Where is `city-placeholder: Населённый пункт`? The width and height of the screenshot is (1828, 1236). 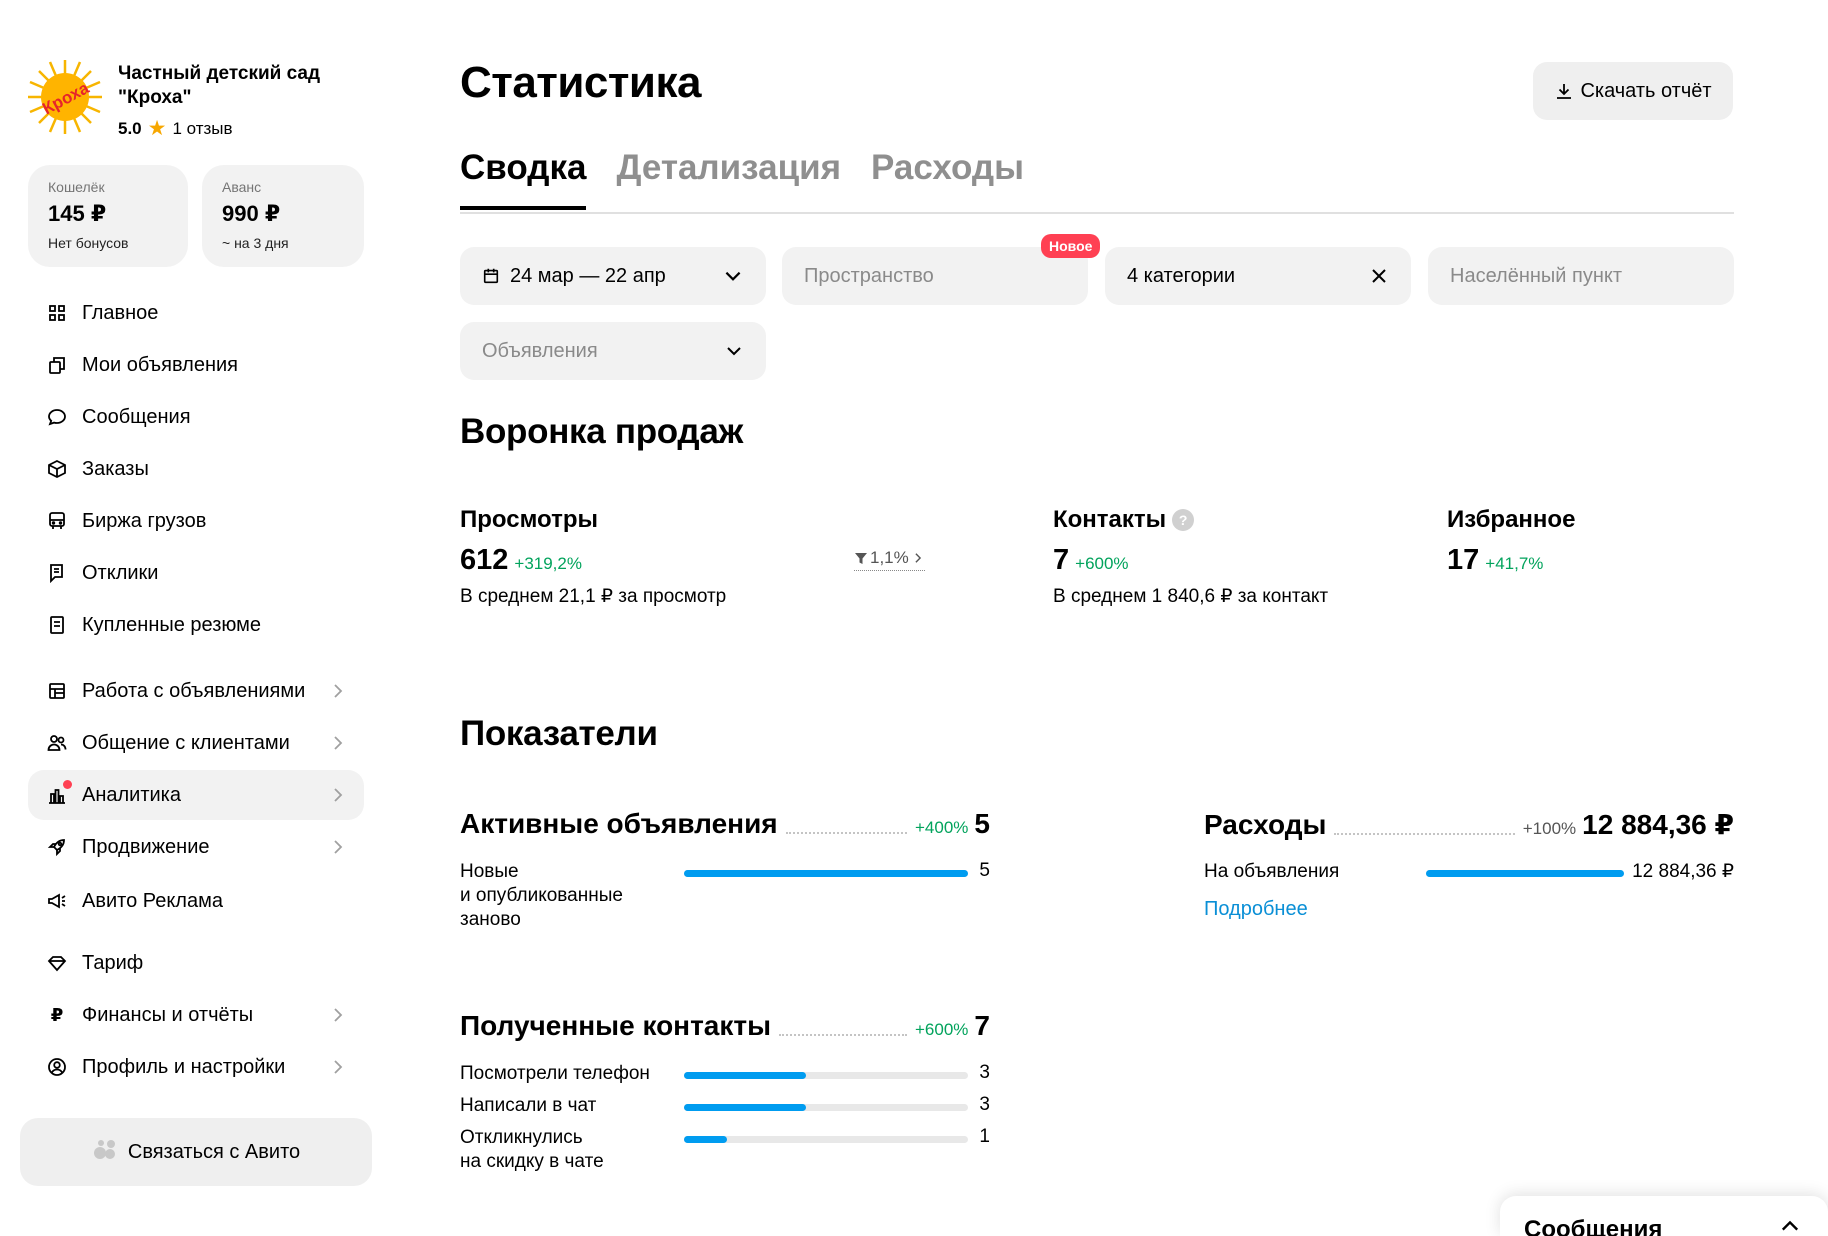 city-placeholder: Населённый пункт is located at coordinates (1536, 275).